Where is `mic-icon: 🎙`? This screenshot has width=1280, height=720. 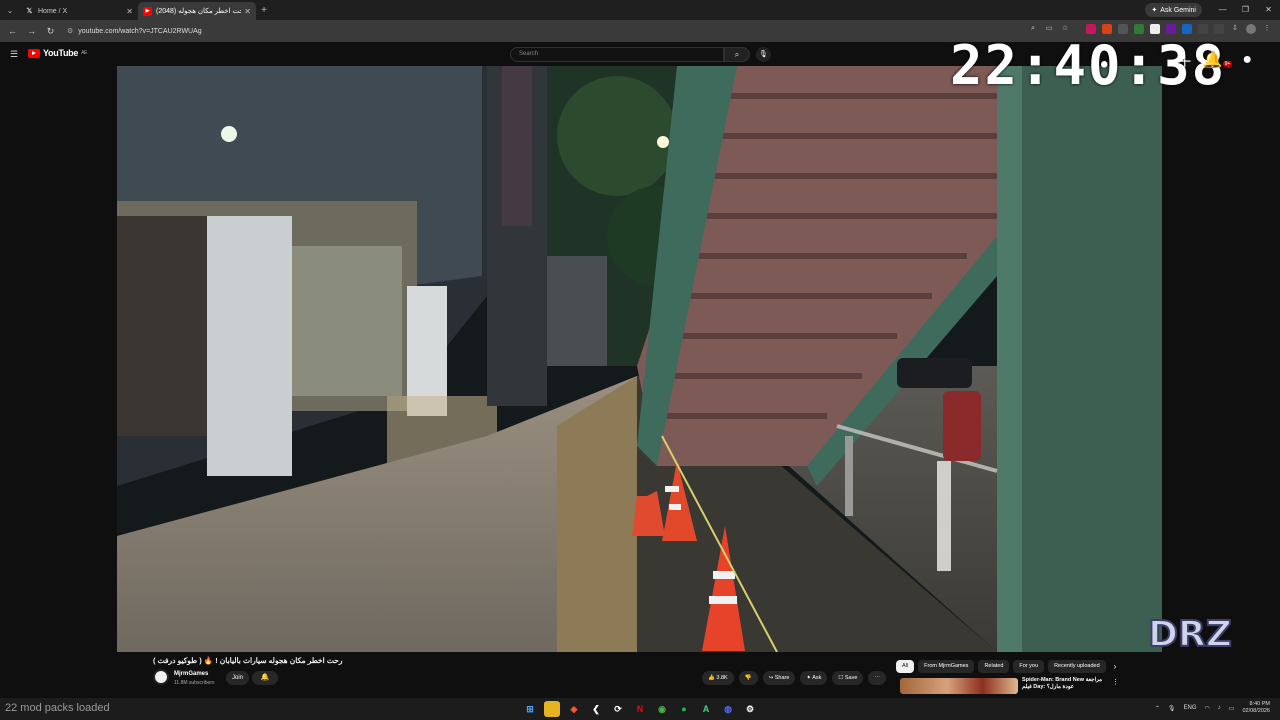 mic-icon: 🎙 is located at coordinates (763, 54).